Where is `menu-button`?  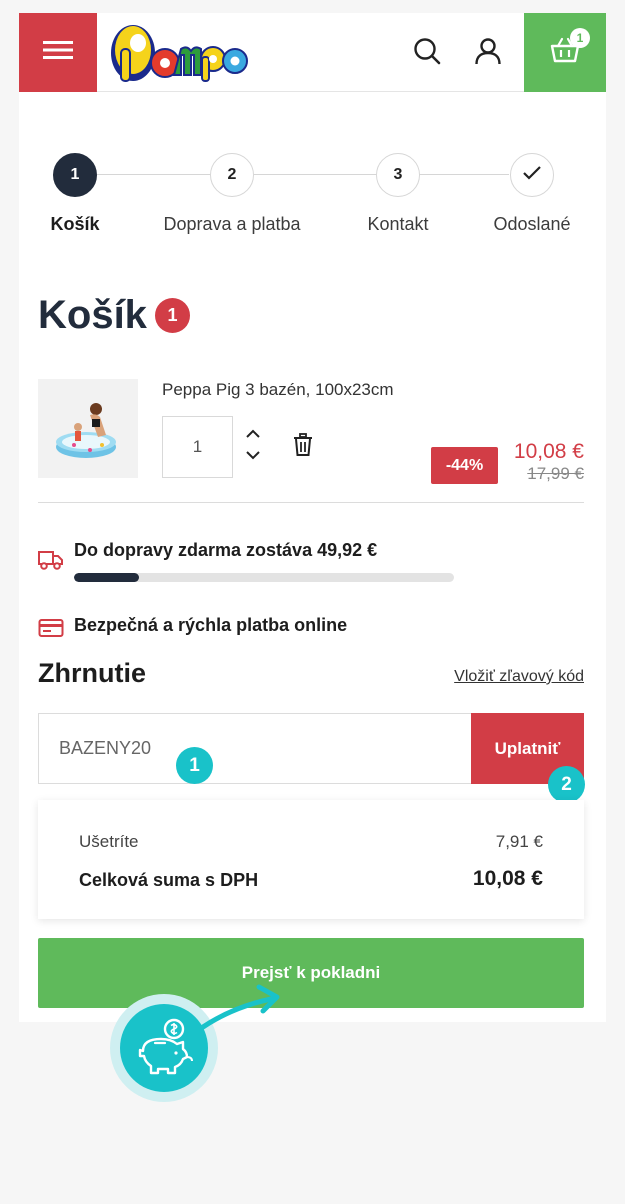
menu-button is located at coordinates (58, 52).